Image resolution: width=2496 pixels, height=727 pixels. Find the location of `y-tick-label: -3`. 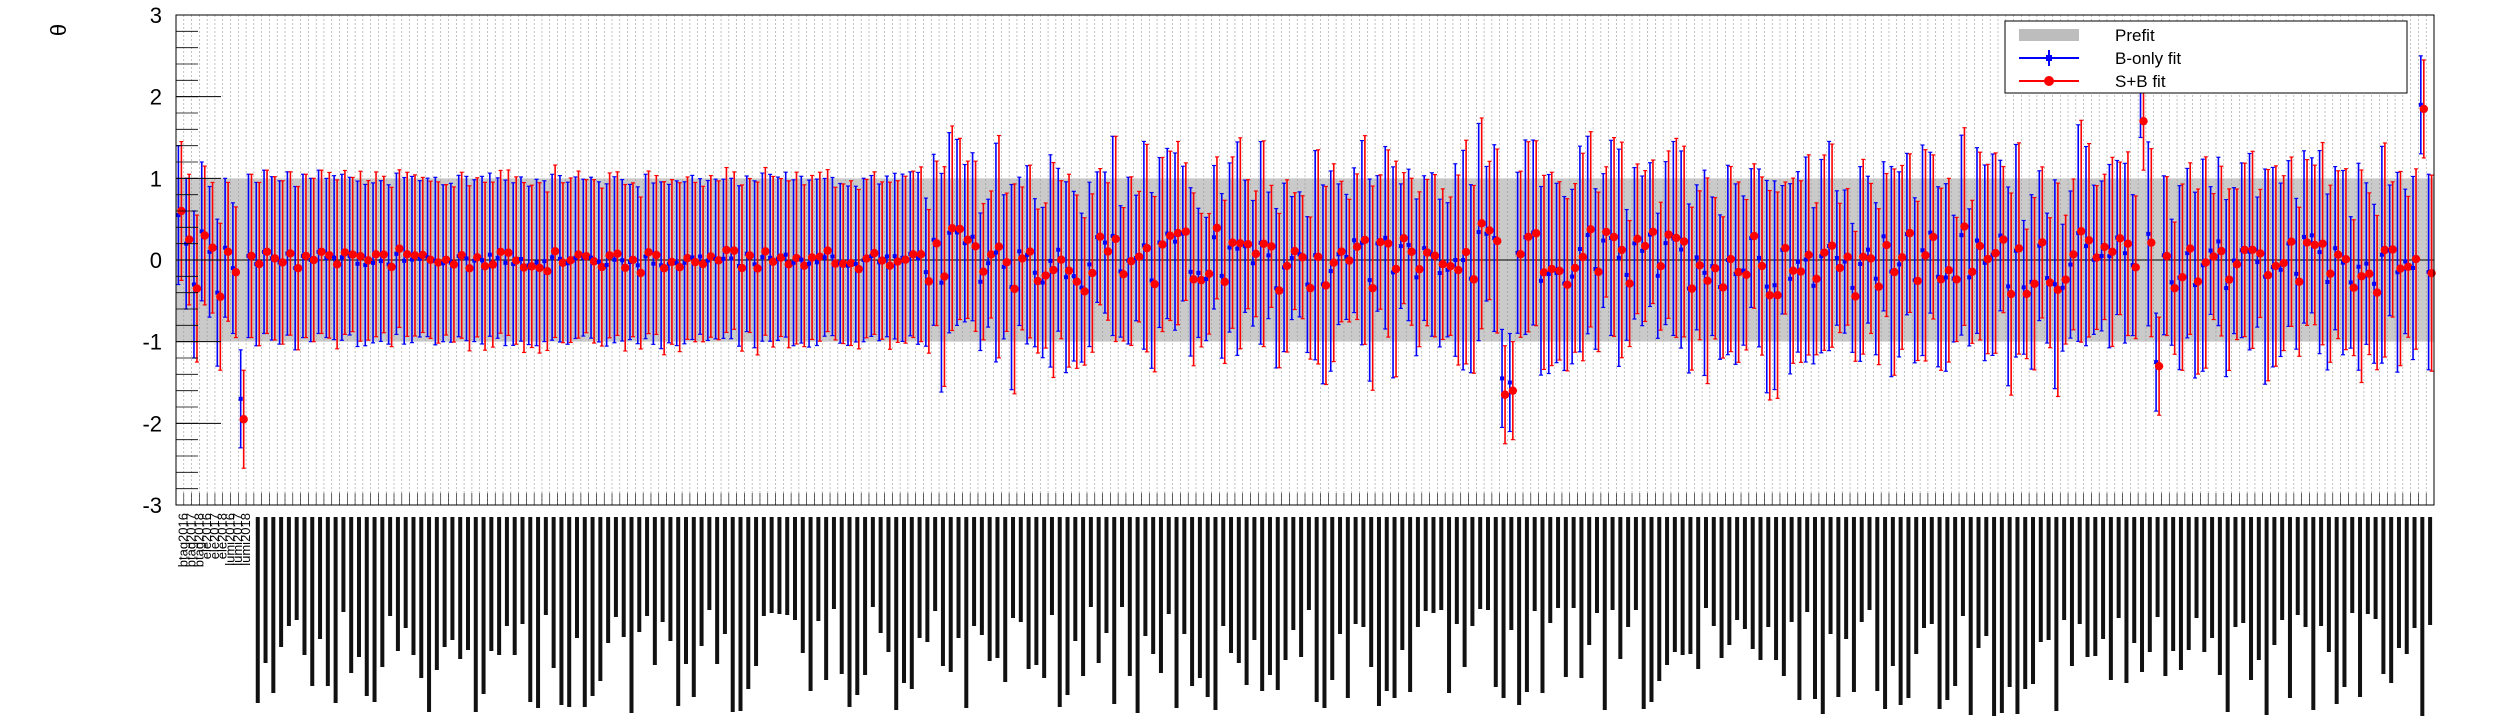

y-tick-label: -3 is located at coordinates (152, 505).